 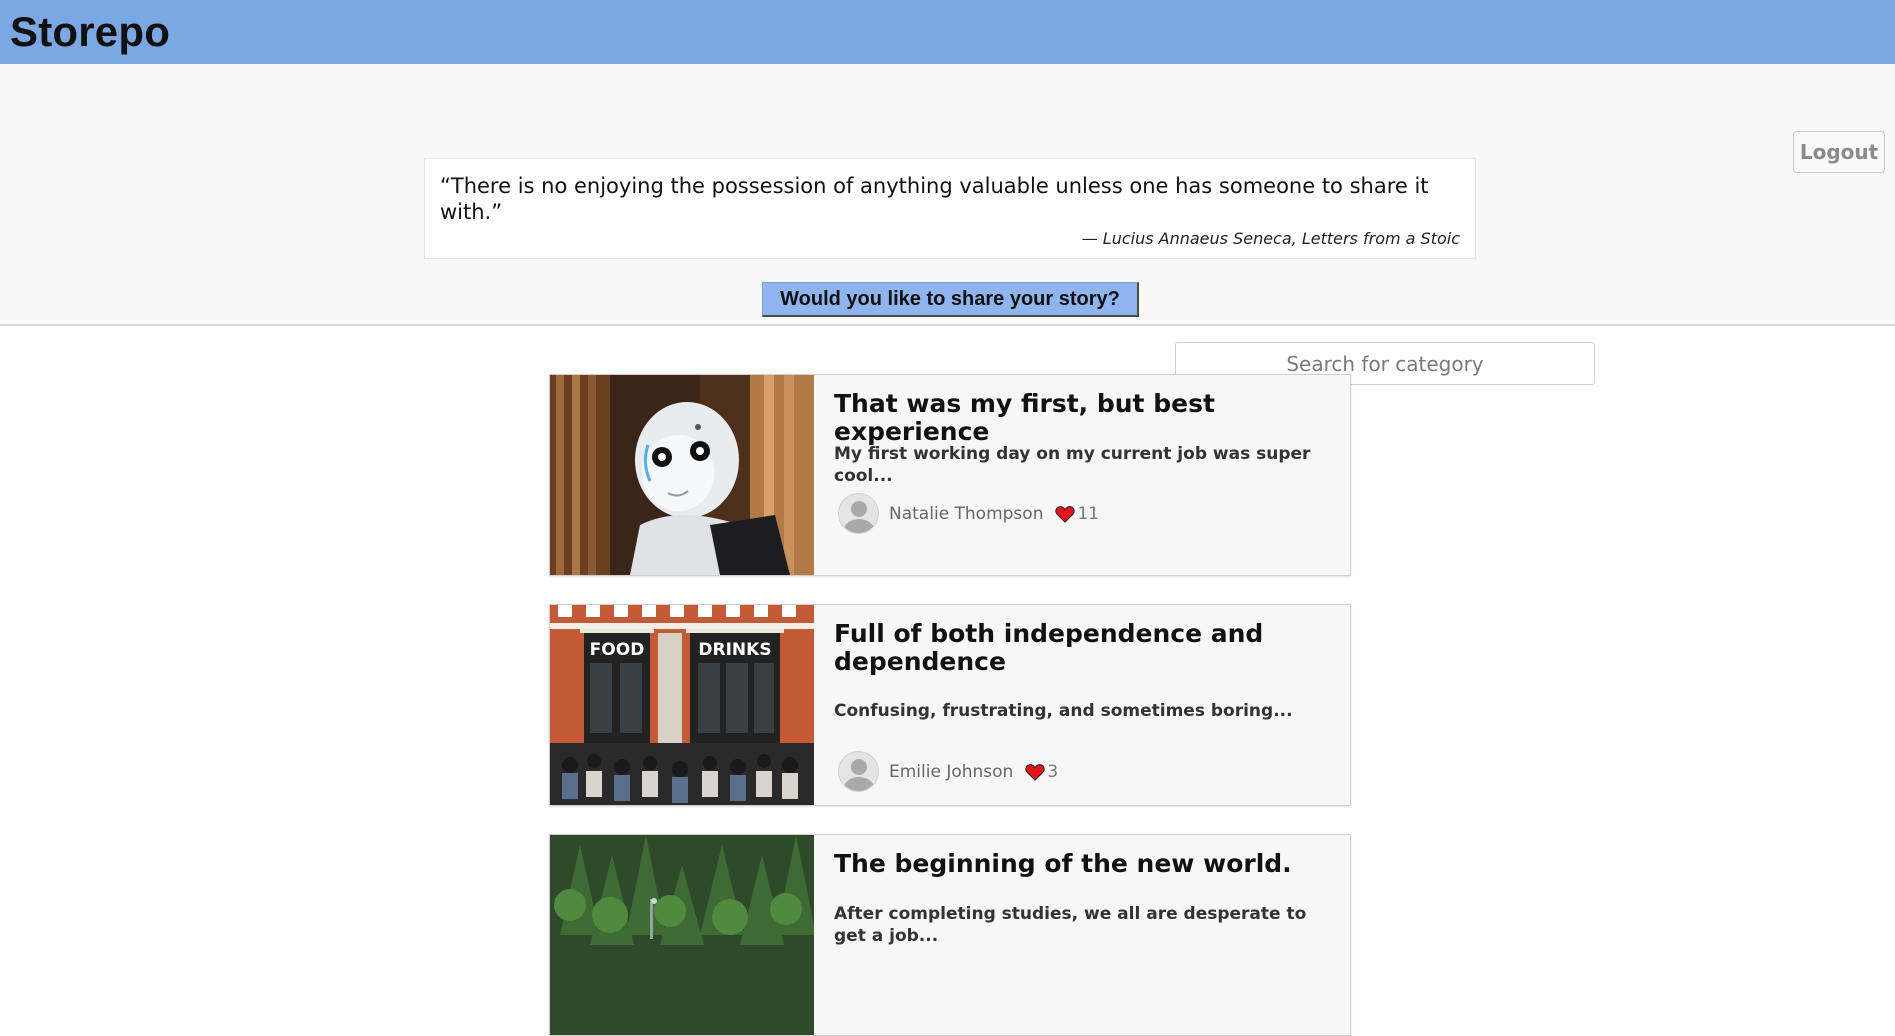 What do you see at coordinates (1083, 418) in the screenshot?
I see `story-title: That was my first, but best experience` at bounding box center [1083, 418].